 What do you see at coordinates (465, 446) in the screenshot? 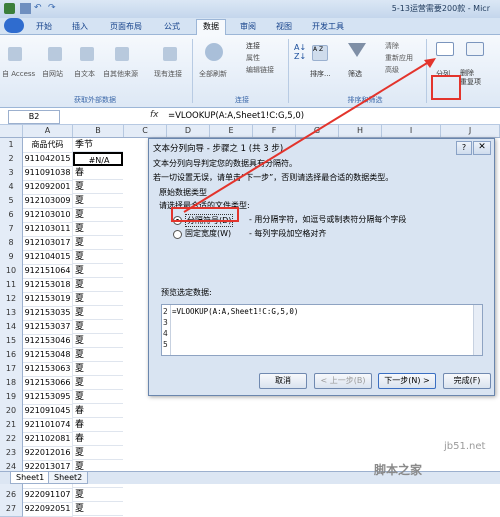
I see `watermark-site: jb51.net` at bounding box center [465, 446].